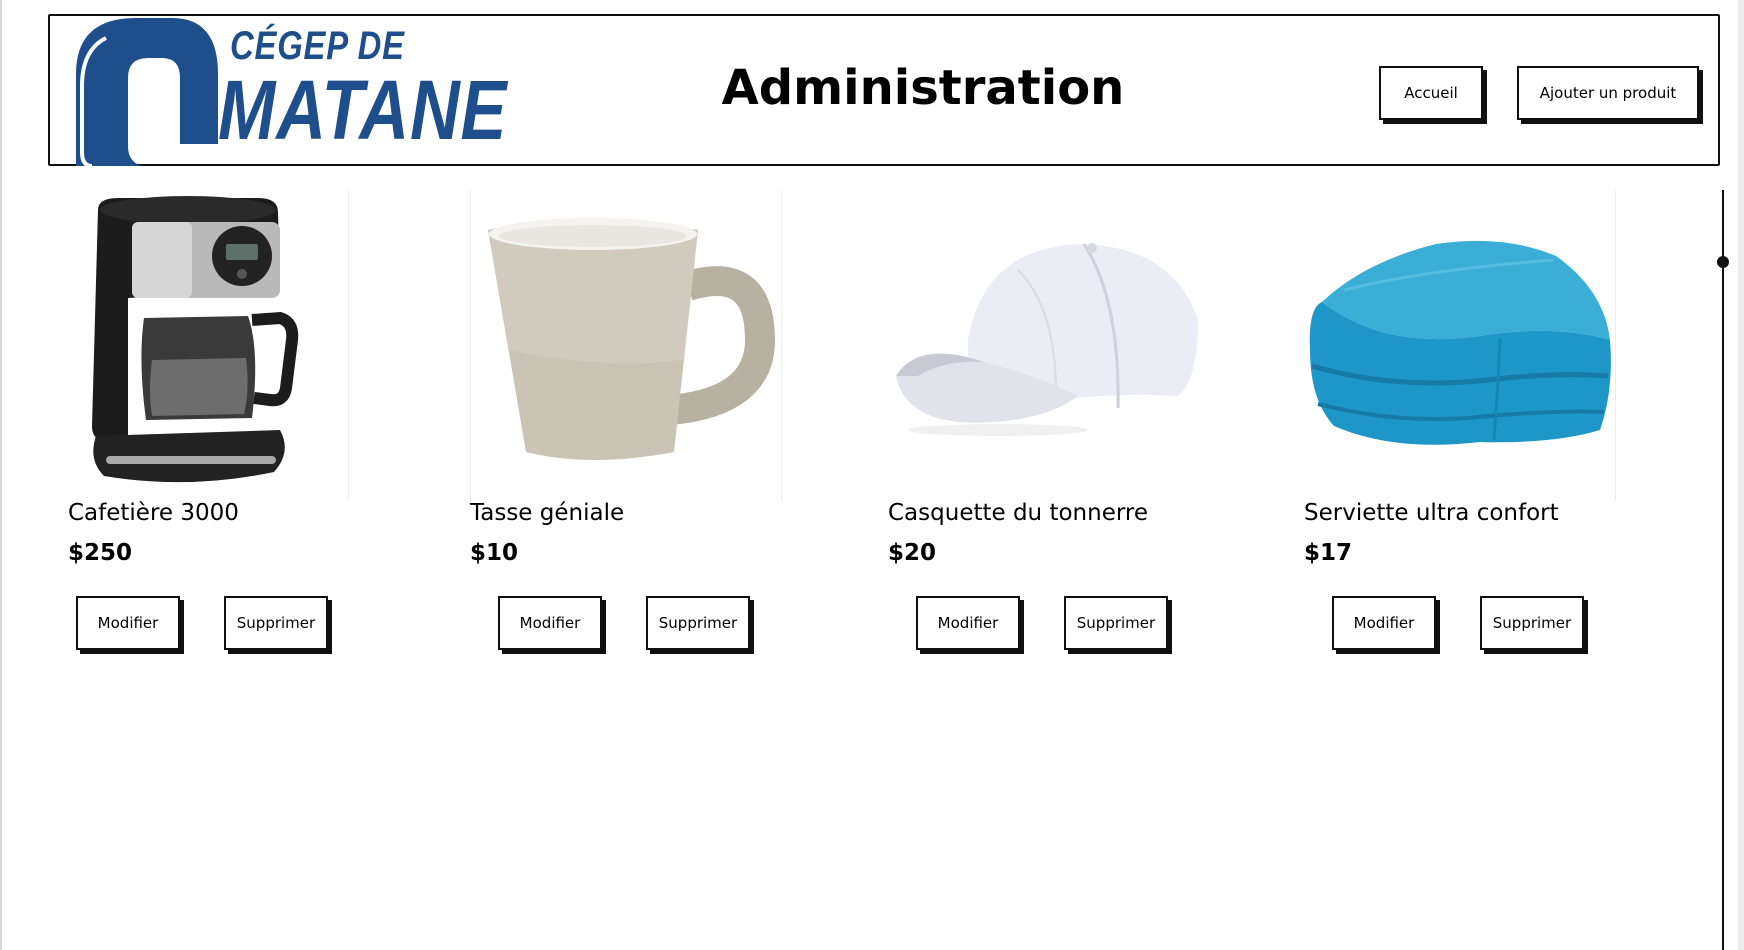 This screenshot has width=1744, height=950. I want to click on blanket-image, so click(1460, 345).